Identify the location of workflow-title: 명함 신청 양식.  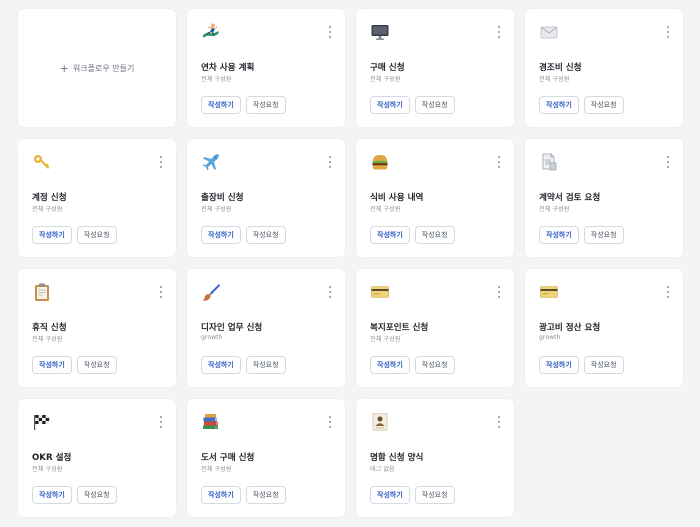
(397, 458).